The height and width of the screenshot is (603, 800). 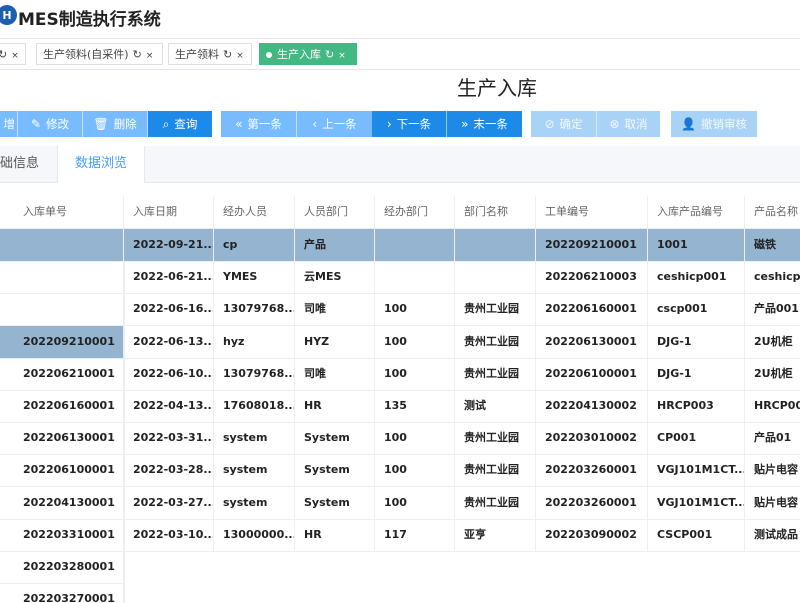 What do you see at coordinates (592, 406) in the screenshot?
I see `table-cell: 202204130002` at bounding box center [592, 406].